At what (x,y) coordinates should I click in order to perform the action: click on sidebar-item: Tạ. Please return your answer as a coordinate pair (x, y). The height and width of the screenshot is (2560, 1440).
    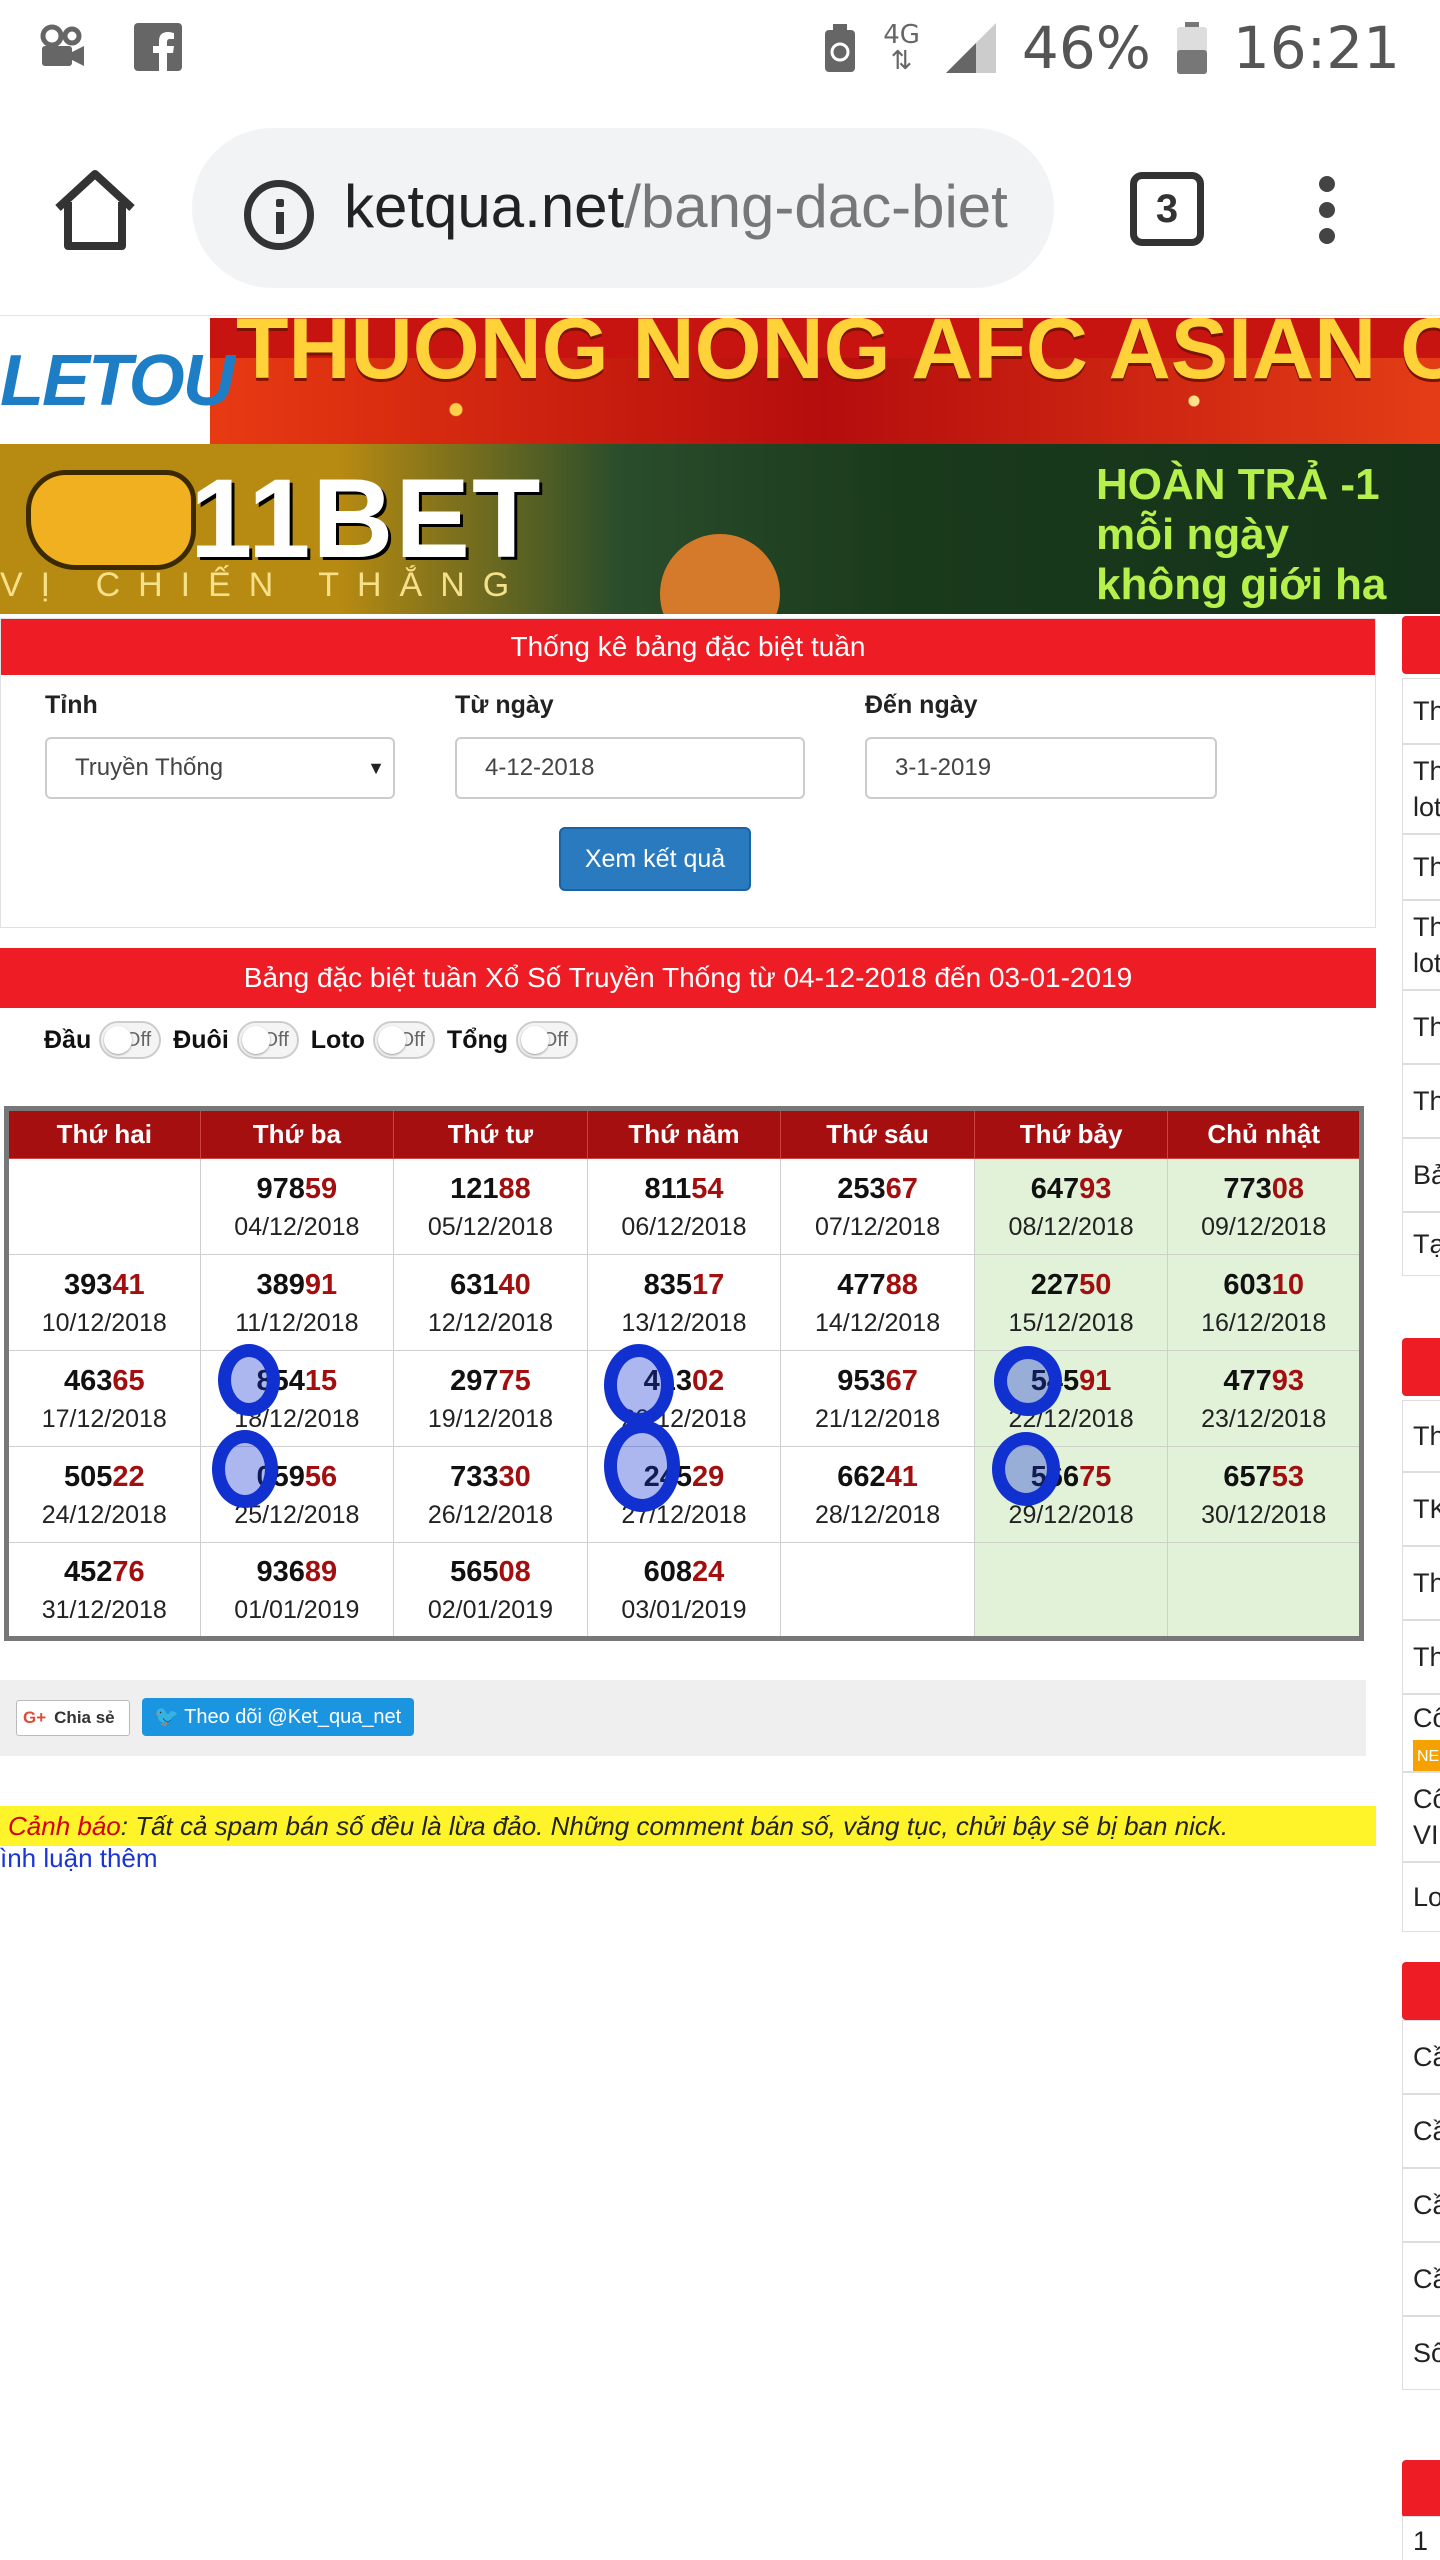
    Looking at the image, I should click on (1421, 1244).